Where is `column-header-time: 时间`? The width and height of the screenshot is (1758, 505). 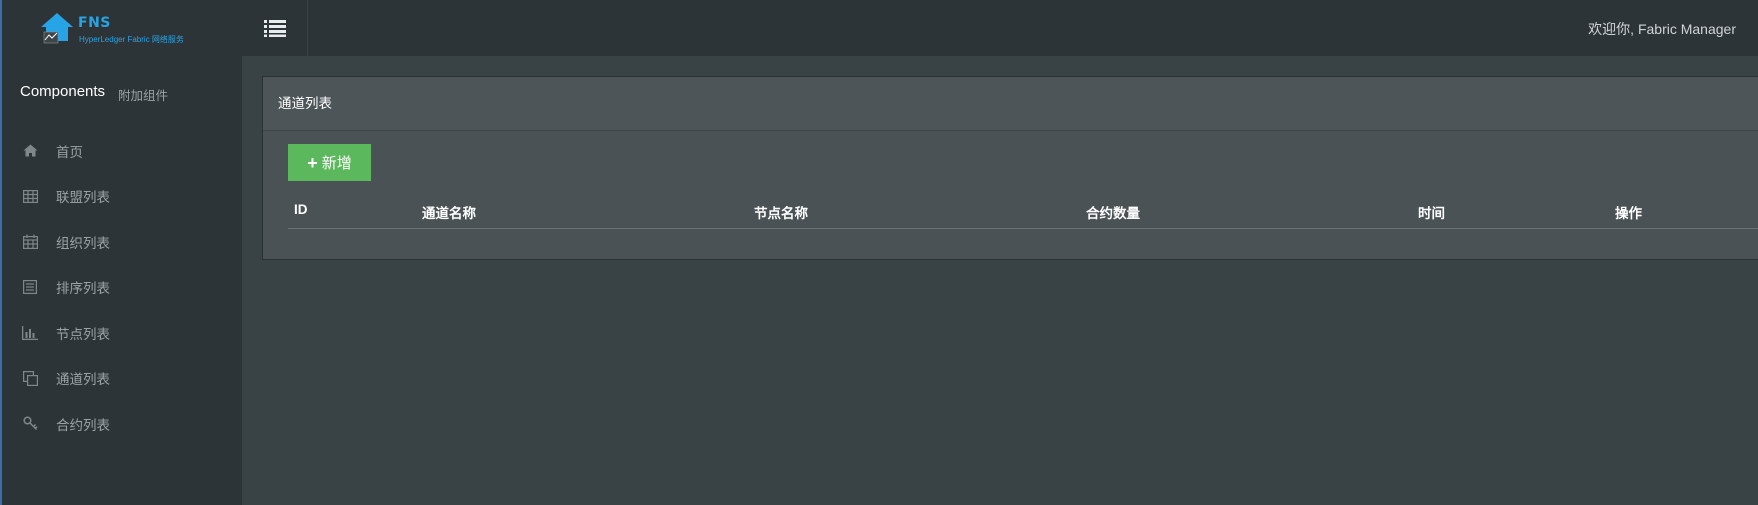 column-header-time: 时间 is located at coordinates (1431, 212).